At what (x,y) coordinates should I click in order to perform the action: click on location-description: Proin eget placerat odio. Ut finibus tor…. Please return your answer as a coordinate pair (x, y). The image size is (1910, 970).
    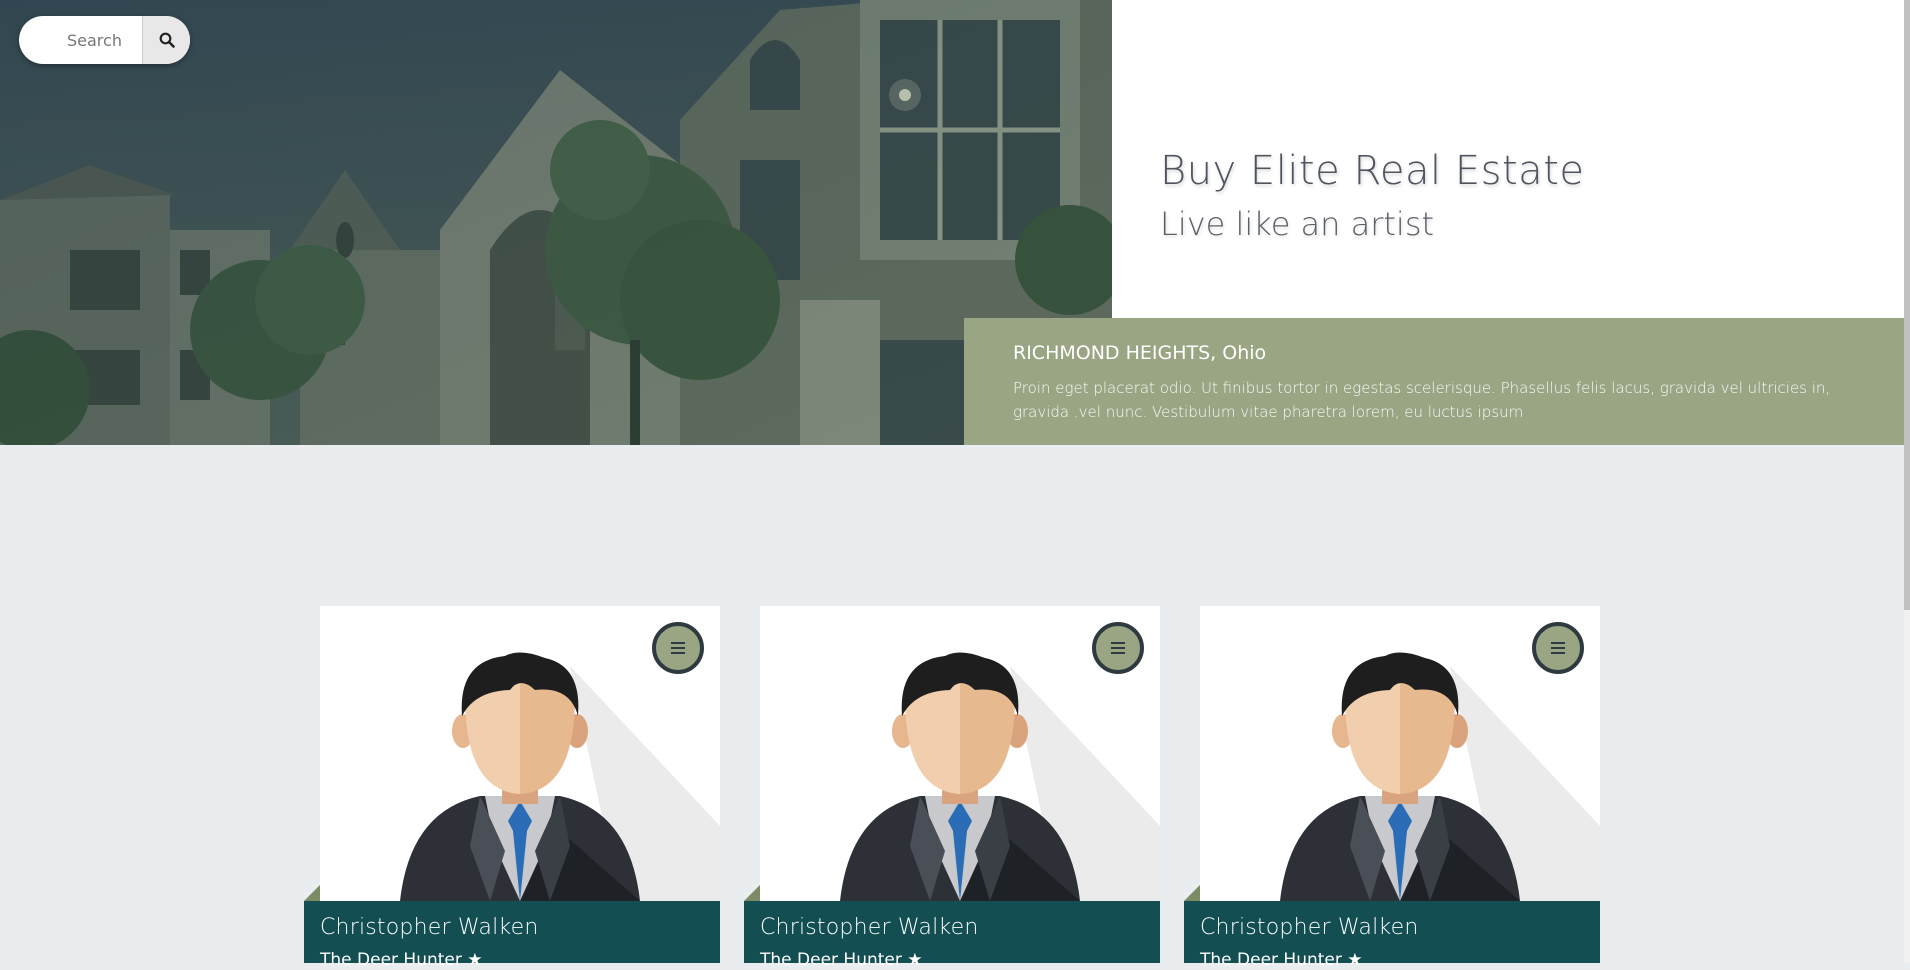
    Looking at the image, I should click on (1422, 400).